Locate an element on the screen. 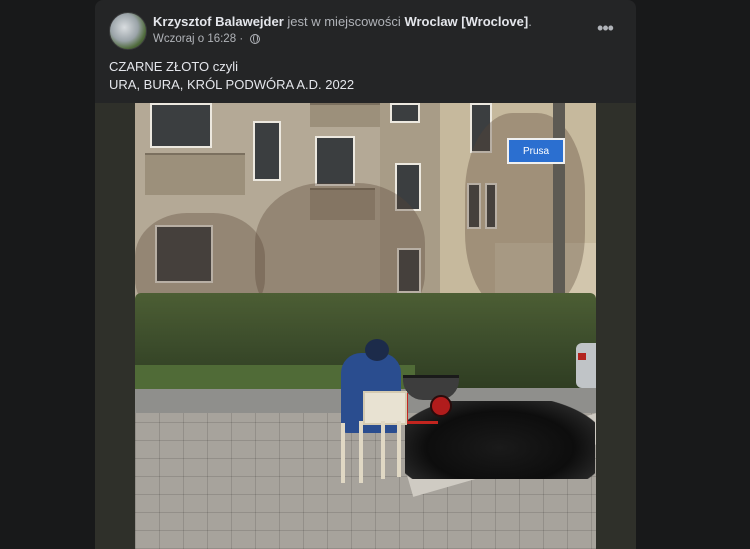  profile-avatar is located at coordinates (128, 31).